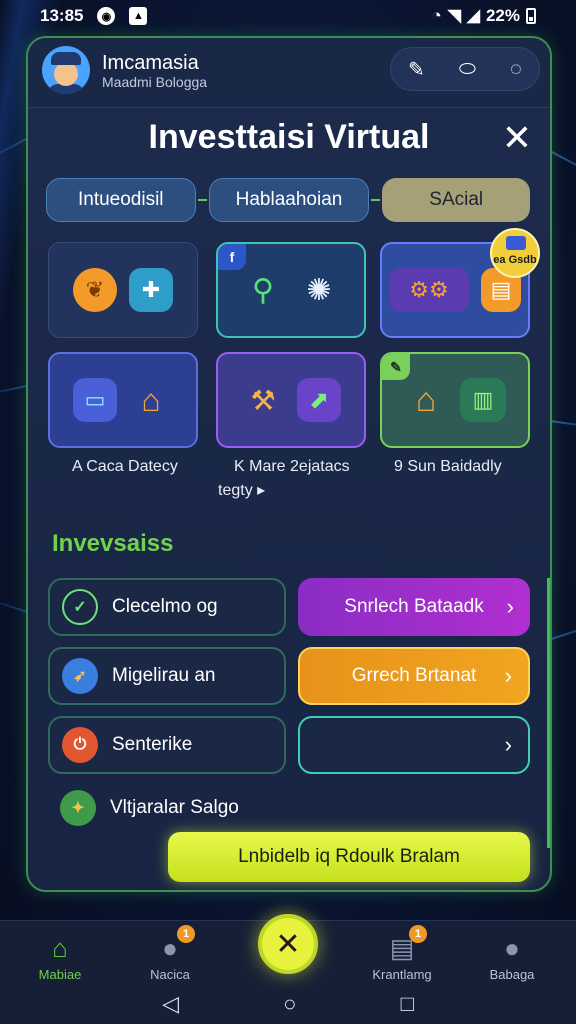 Image resolution: width=576 pixels, height=1024 pixels. I want to click on compass-icon: ✦, so click(78, 808).